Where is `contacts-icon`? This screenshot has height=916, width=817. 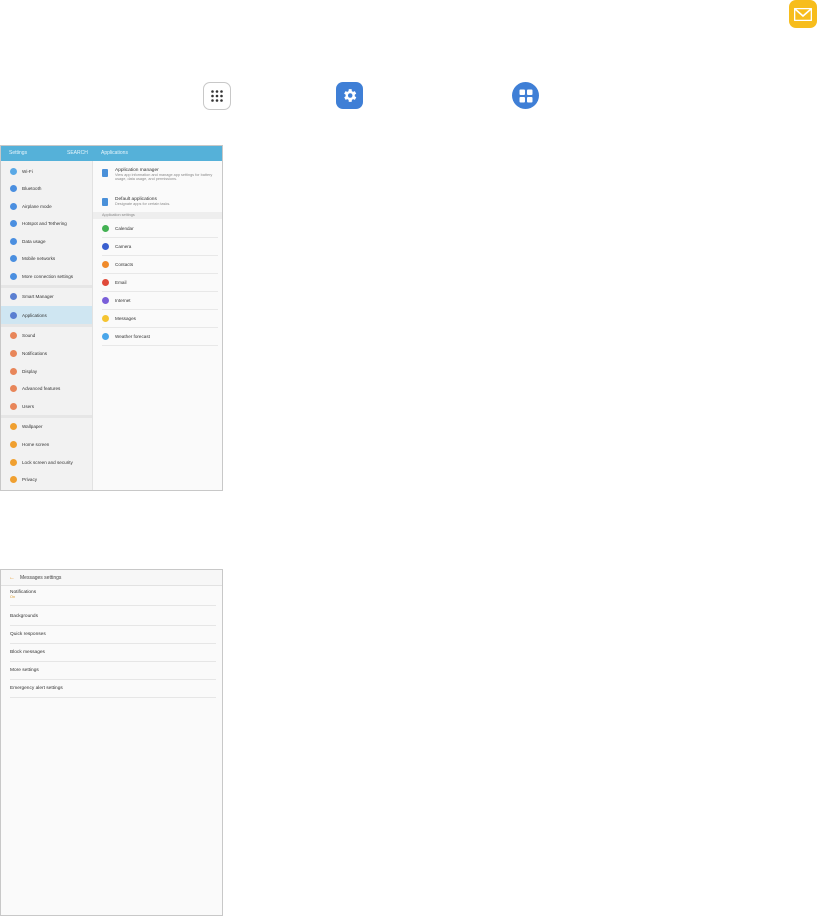 contacts-icon is located at coordinates (105, 264).